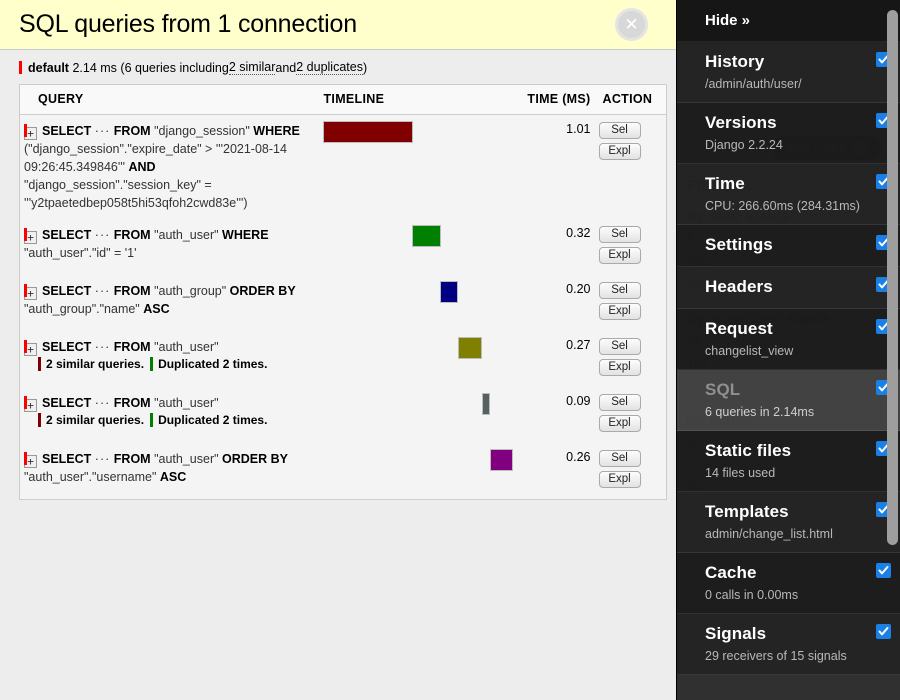 The height and width of the screenshot is (700, 900). Describe the element at coordinates (749, 351) in the screenshot. I see `toolbar-panel-subtitle: changelist_view` at that location.